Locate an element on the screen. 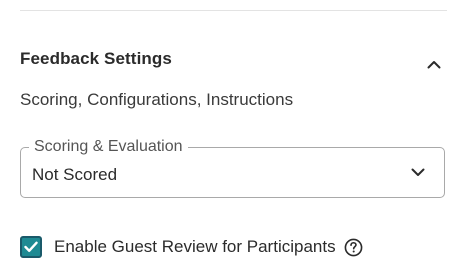 Image resolution: width=466 pixels, height=268 pixels. guest-review-row: Enable Guest Review for Participants is located at coordinates (192, 247).